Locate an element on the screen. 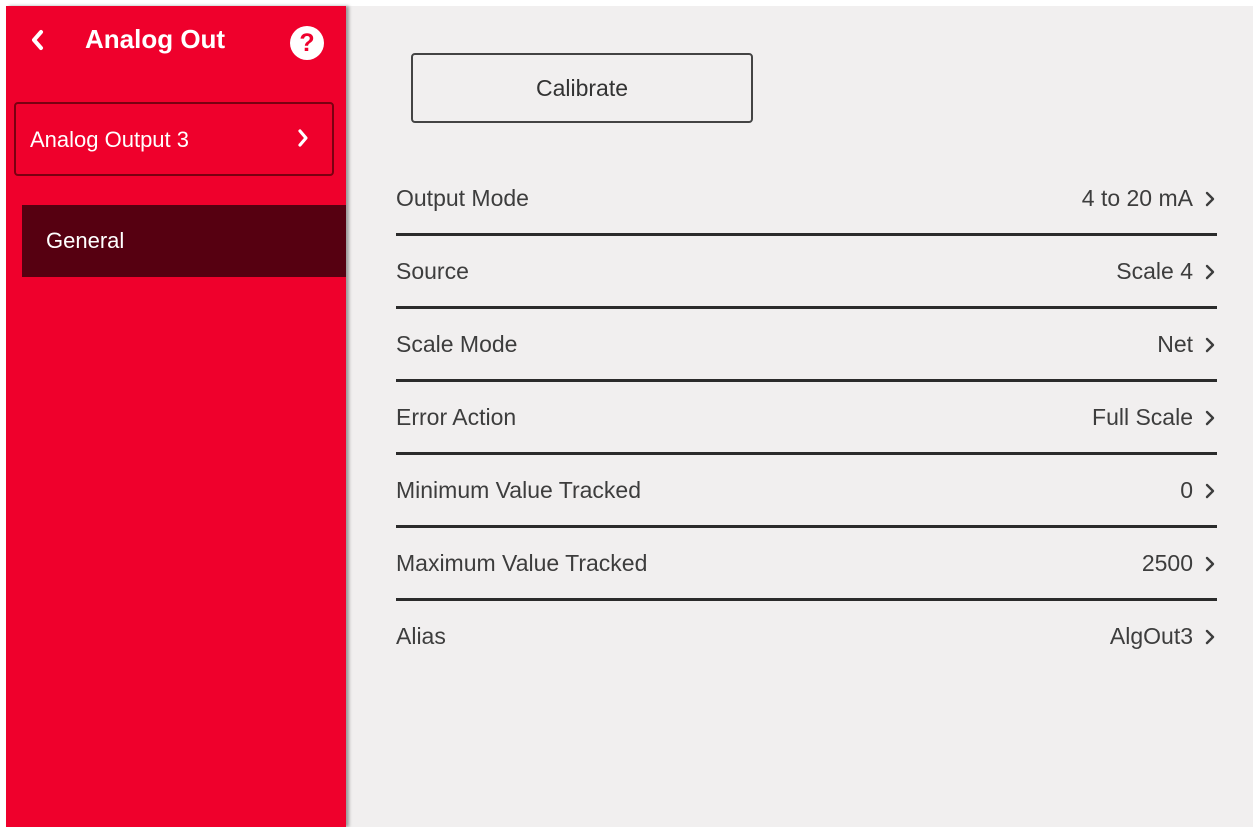 The image size is (1253, 827). setting-row-source: Source Scale 4 is located at coordinates (806, 272).